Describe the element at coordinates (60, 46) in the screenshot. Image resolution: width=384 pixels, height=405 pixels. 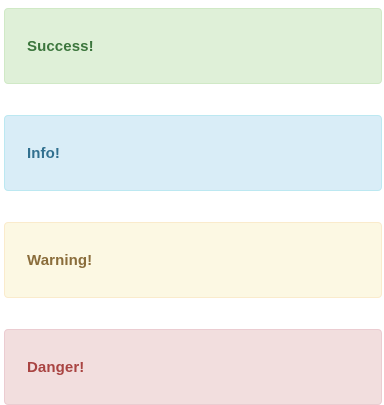
I see `success-alert-text: Success!` at that location.